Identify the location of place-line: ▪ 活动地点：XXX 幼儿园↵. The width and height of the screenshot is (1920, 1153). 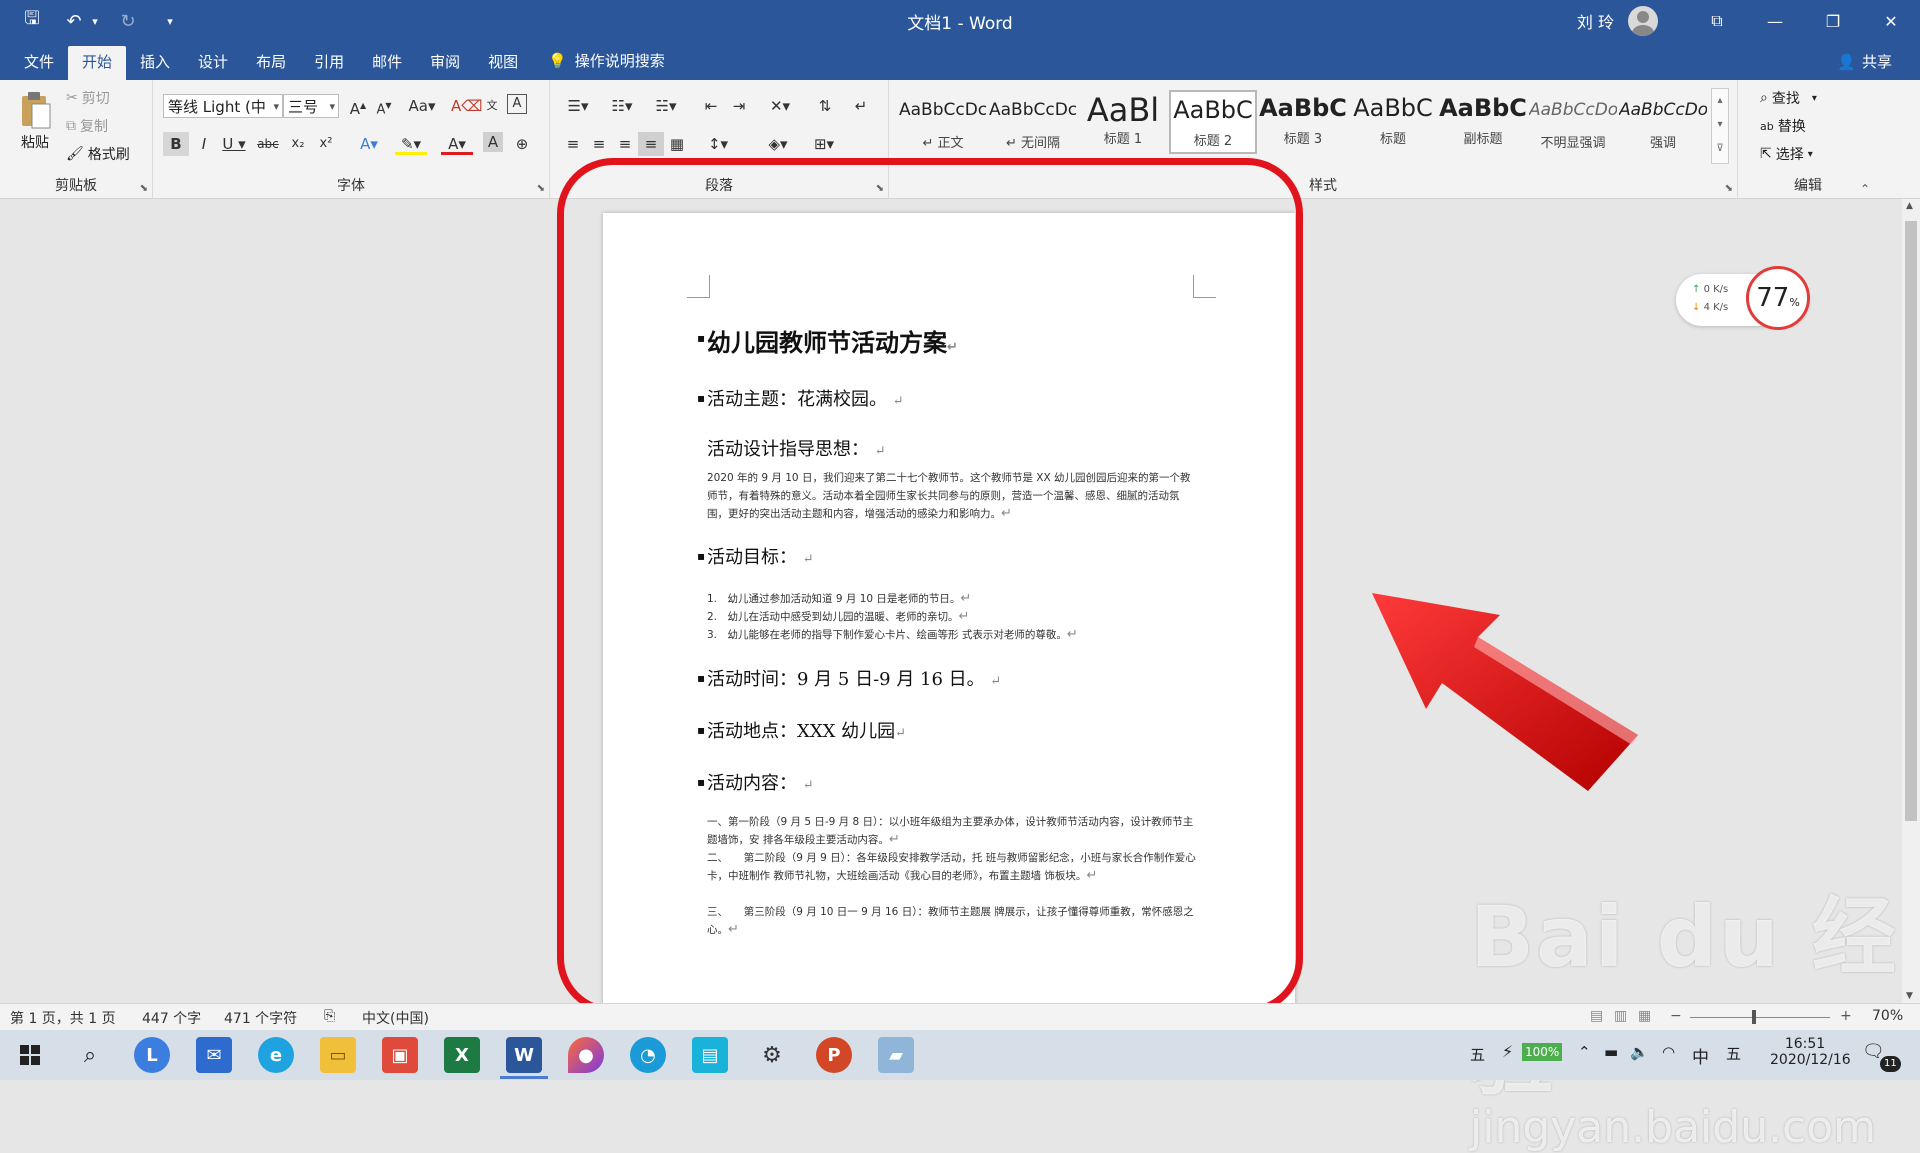
(801, 730).